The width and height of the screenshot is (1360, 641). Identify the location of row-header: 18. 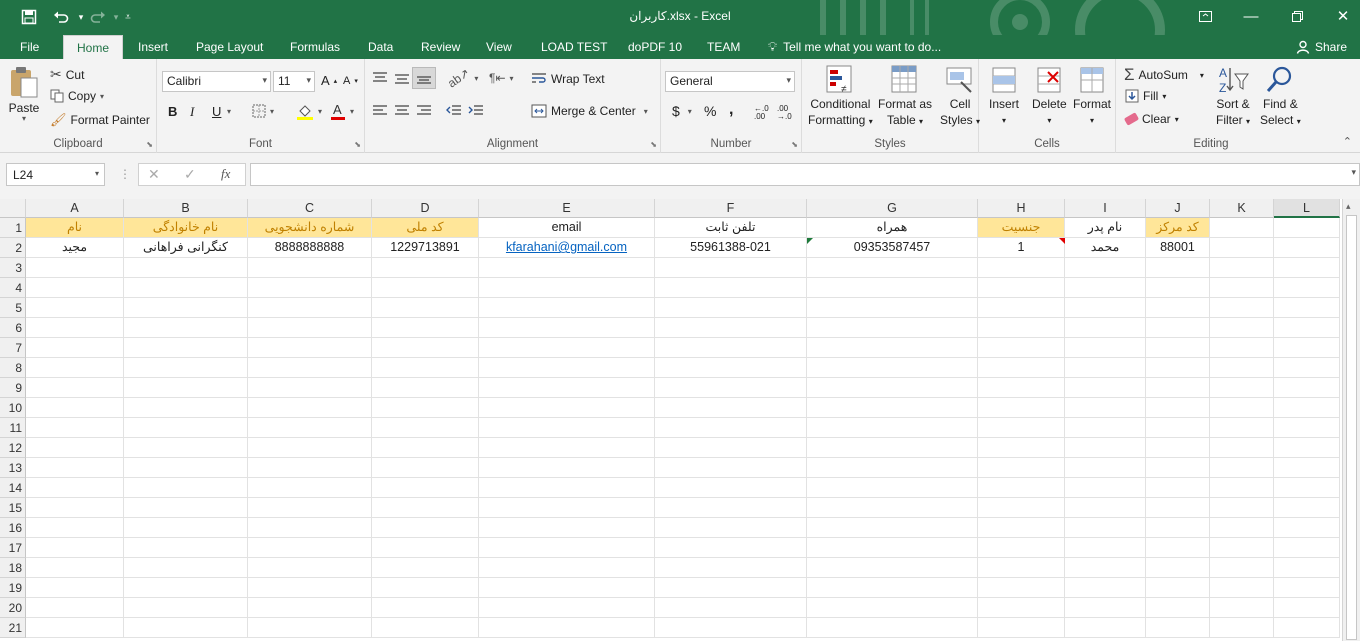
(13, 568).